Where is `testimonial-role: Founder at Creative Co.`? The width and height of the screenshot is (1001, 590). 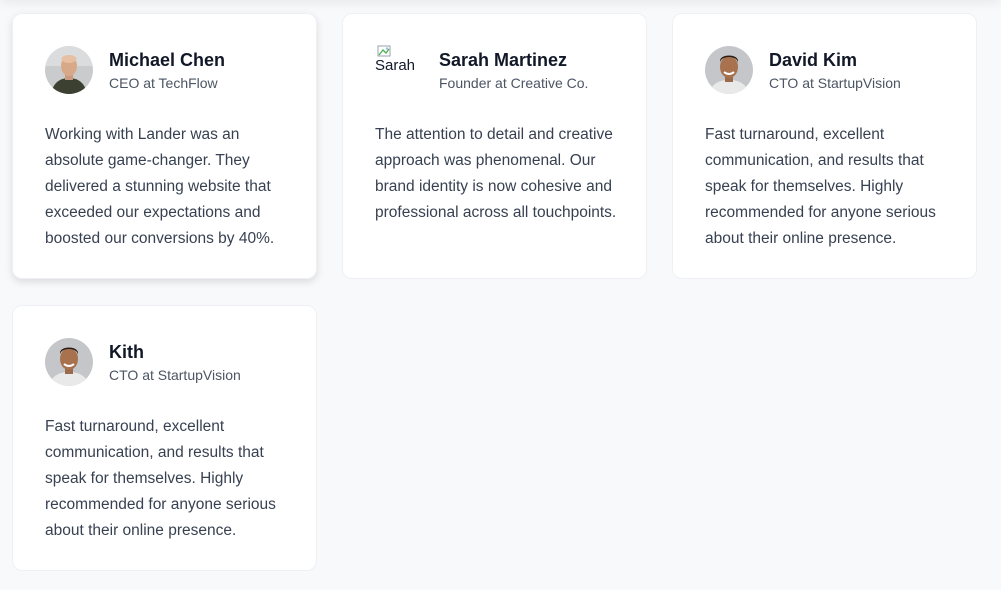 testimonial-role: Founder at Creative Co. is located at coordinates (514, 82).